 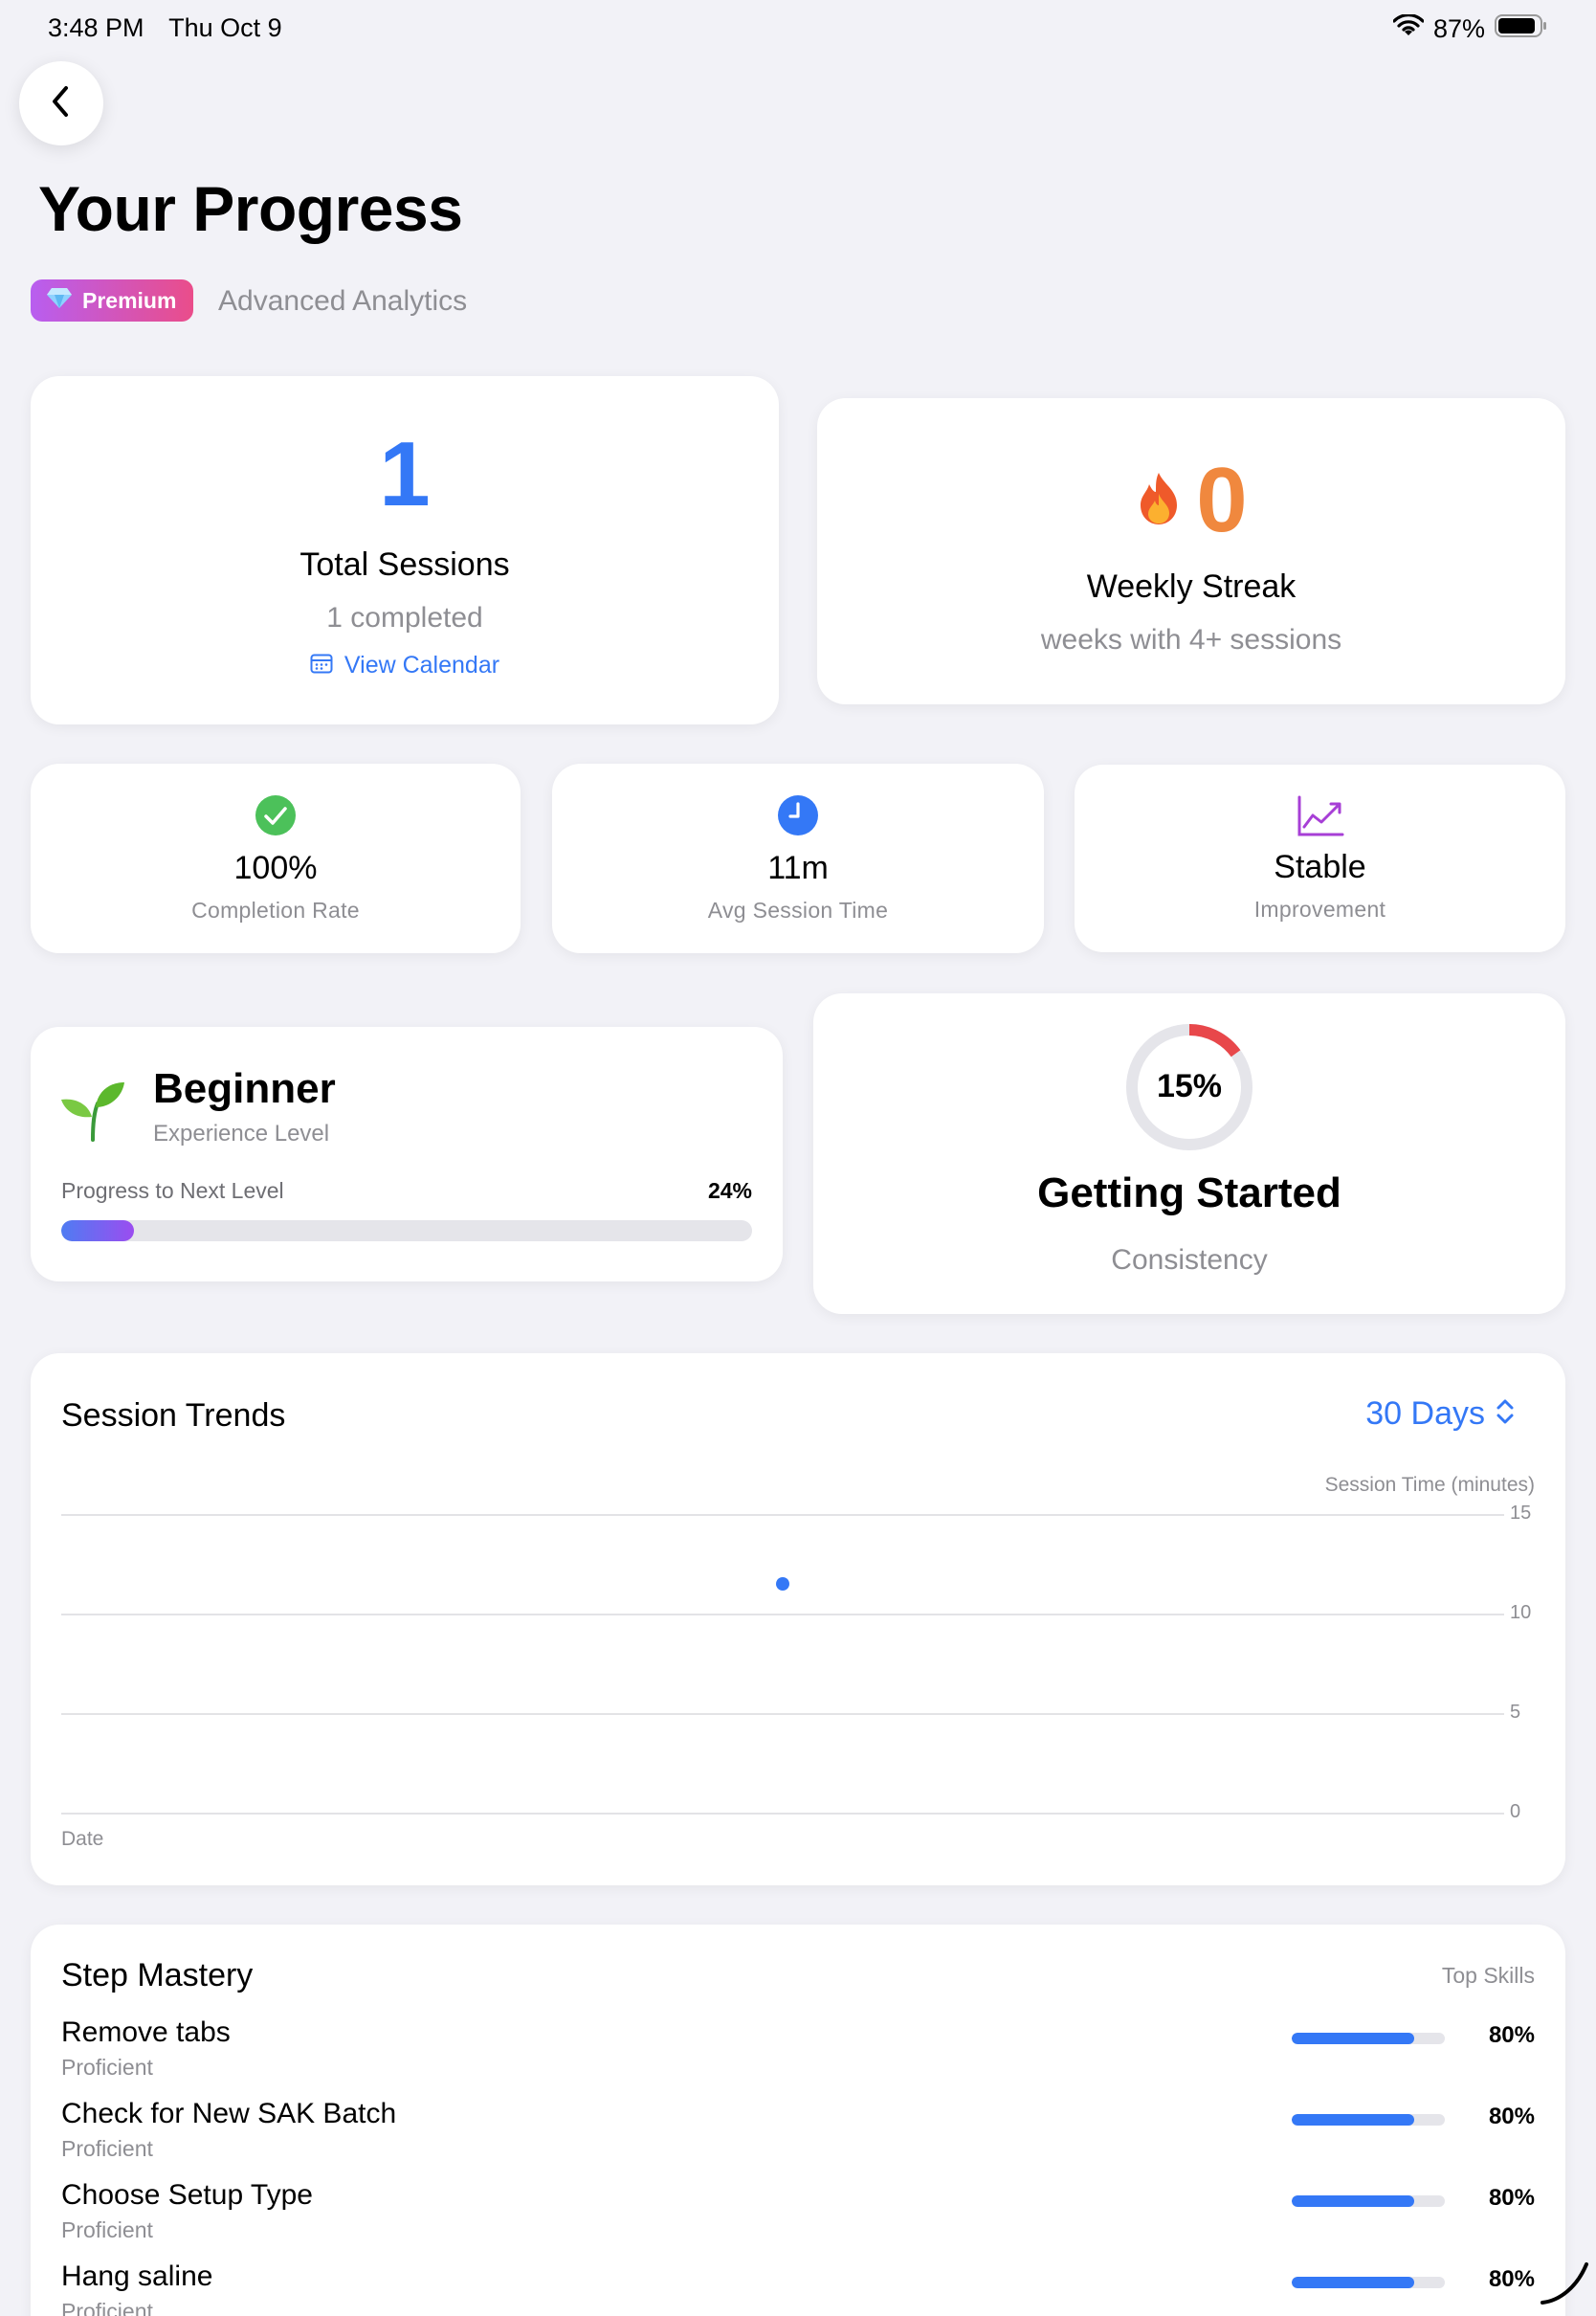 What do you see at coordinates (1320, 867) in the screenshot?
I see `improvement-value: Stable` at bounding box center [1320, 867].